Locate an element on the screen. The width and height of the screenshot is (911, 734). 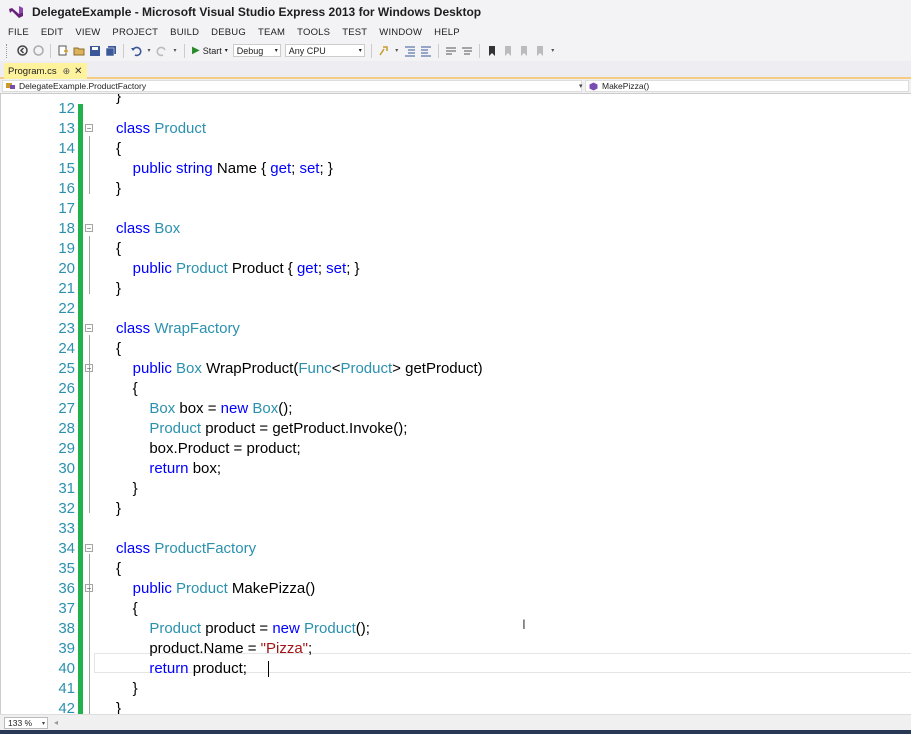
code-line: 13 − class Product is located at coordinates (456, 129).